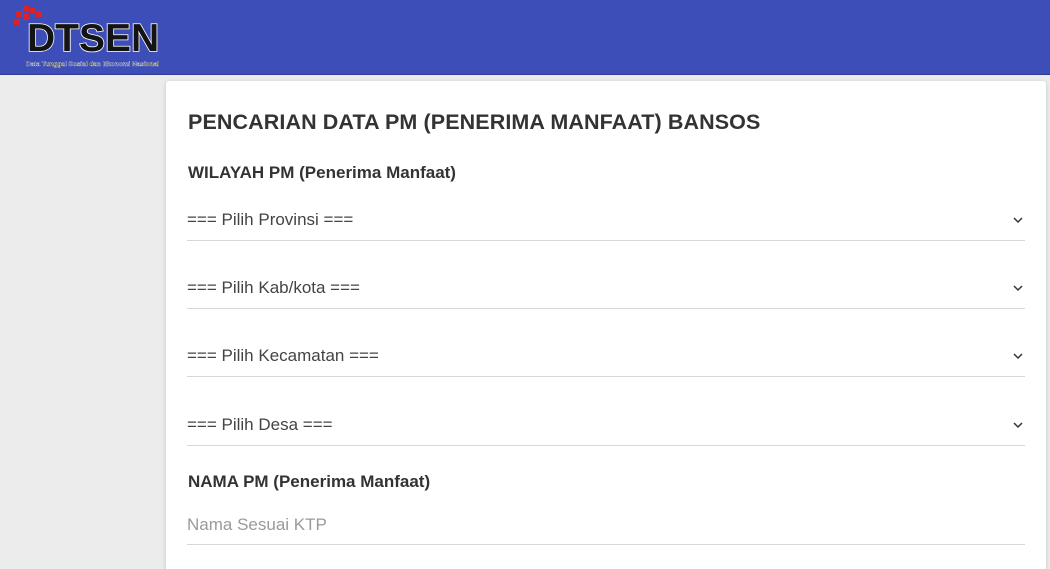 The width and height of the screenshot is (1050, 569). Describe the element at coordinates (283, 355) in the screenshot. I see `kecamatan-select-value: === Pilih Kecamatan ===` at that location.